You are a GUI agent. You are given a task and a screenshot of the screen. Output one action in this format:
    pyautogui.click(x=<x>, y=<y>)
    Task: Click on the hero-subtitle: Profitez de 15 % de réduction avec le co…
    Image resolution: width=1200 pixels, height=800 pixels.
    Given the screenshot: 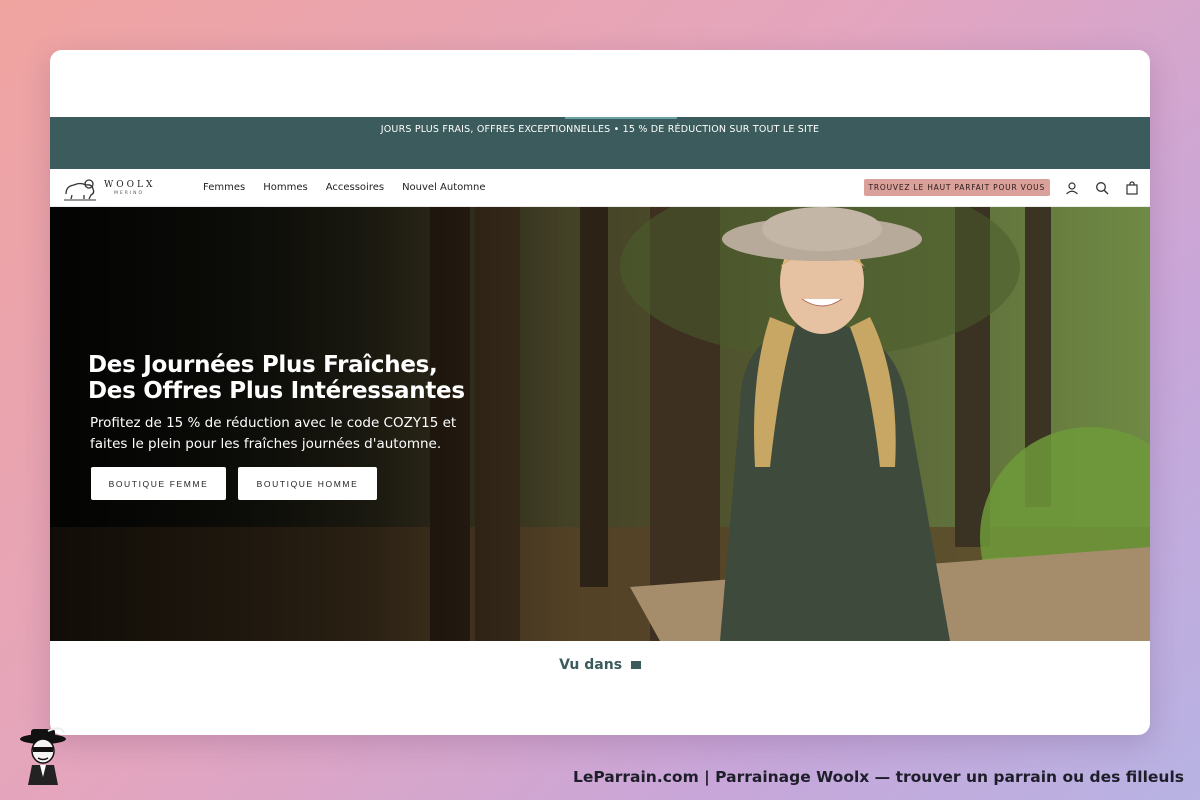 What is the action you would take?
    pyautogui.click(x=276, y=434)
    